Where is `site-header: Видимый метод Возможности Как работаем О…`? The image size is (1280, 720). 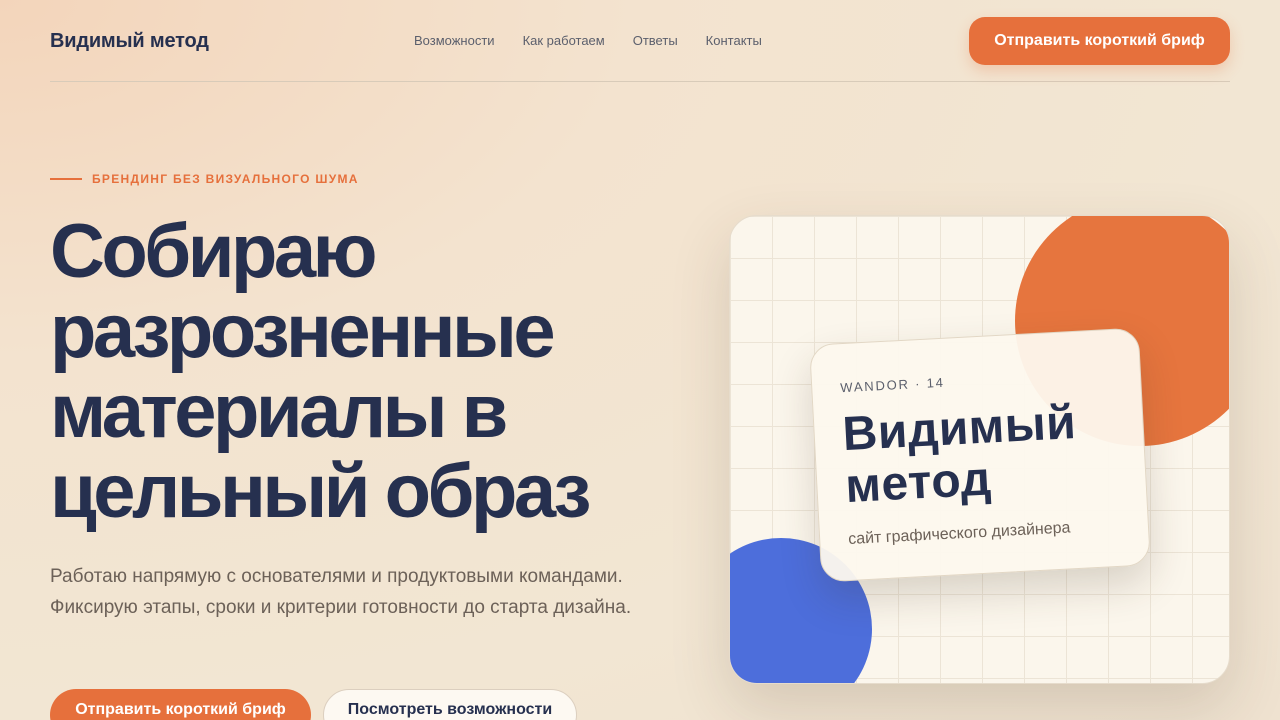
site-header: Видимый метод Возможности Как работаем О… is located at coordinates (640, 41).